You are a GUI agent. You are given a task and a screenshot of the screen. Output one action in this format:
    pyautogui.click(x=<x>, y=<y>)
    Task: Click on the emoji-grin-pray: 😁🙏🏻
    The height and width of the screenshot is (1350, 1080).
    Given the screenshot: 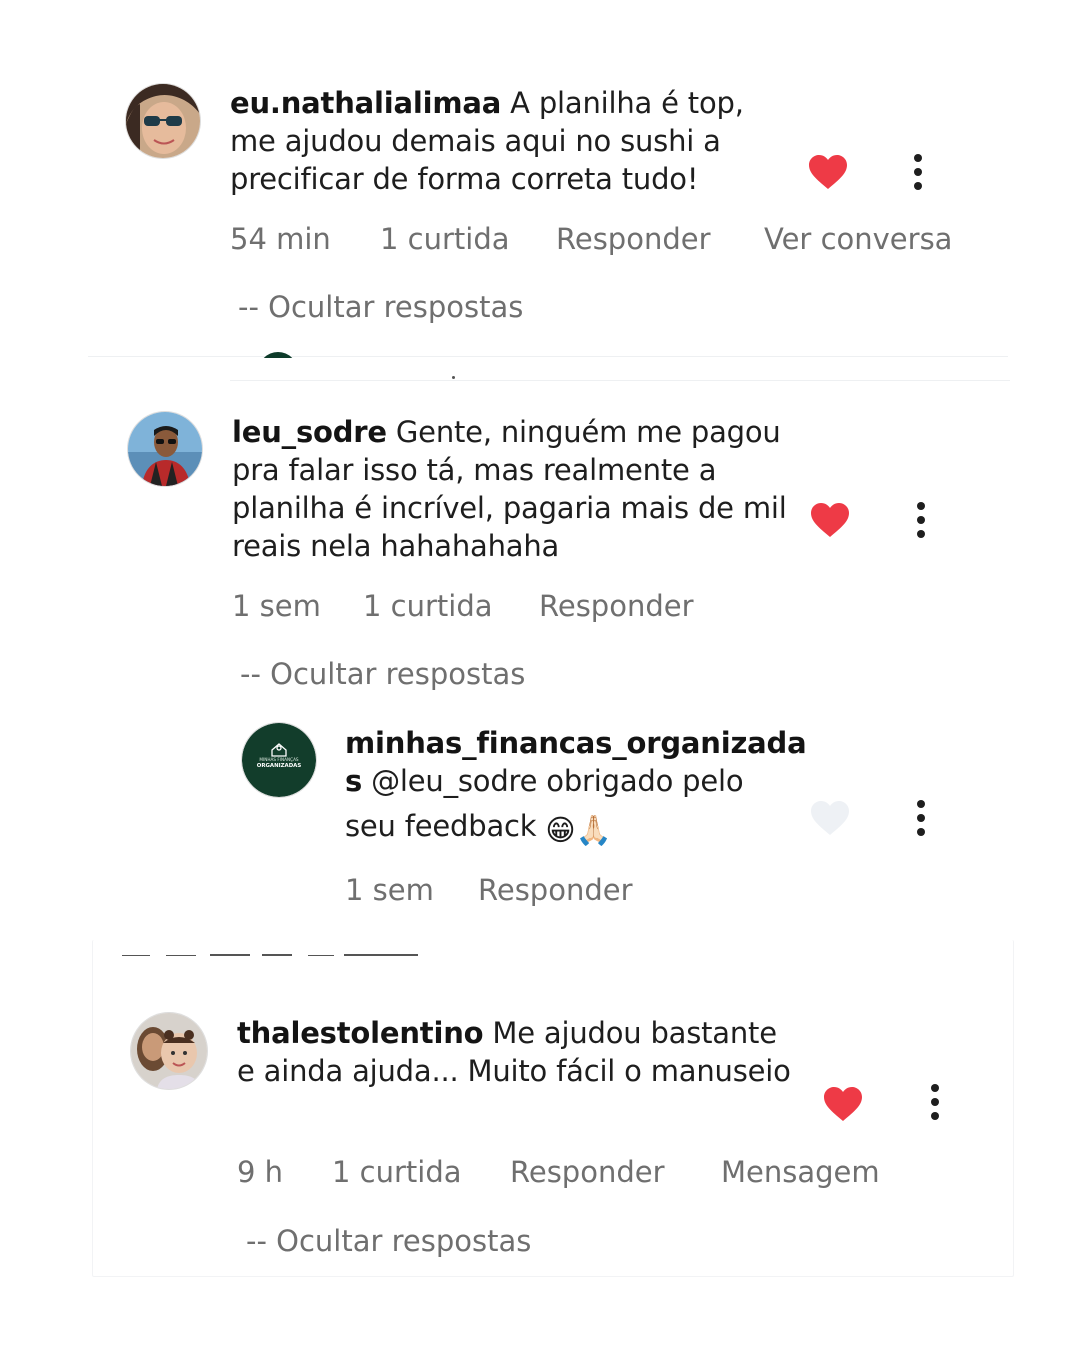 What is the action you would take?
    pyautogui.click(x=578, y=830)
    